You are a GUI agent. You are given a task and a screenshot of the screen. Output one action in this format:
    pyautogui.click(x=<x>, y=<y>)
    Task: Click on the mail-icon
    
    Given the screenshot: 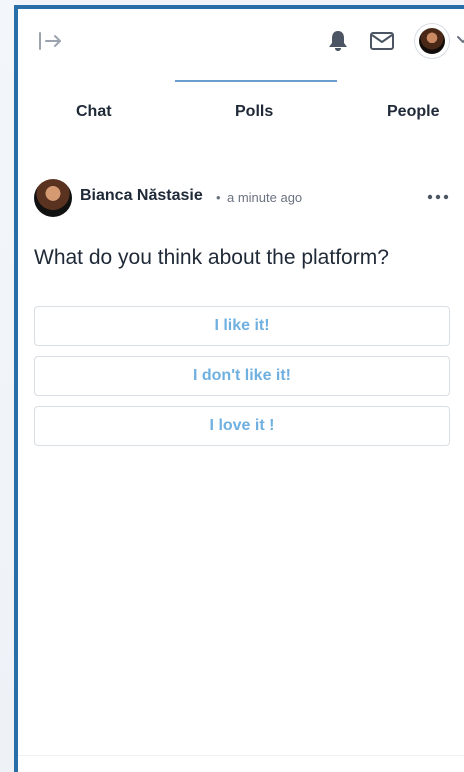 What is the action you would take?
    pyautogui.click(x=382, y=41)
    